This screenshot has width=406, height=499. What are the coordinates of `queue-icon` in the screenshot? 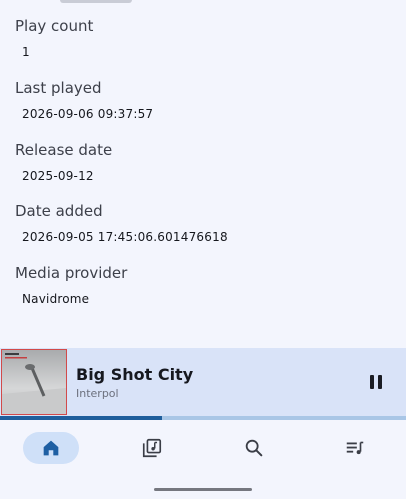 It's located at (355, 448).